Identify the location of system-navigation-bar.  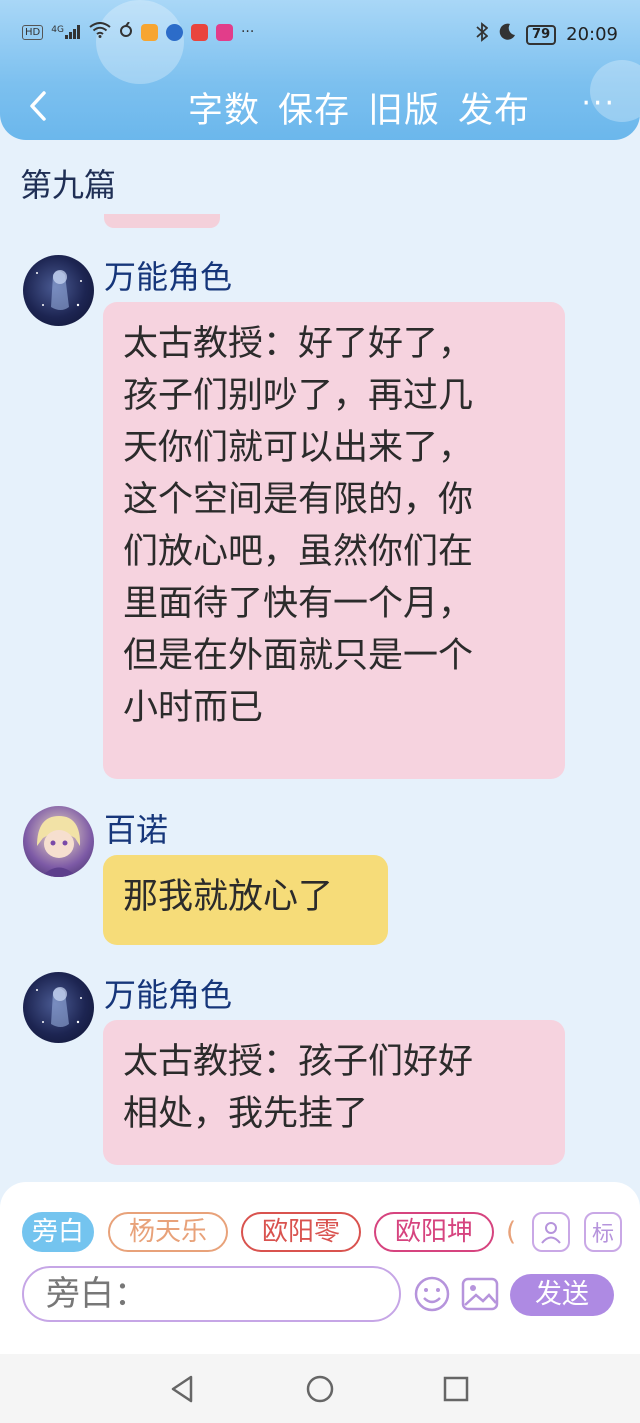
(320, 1388).